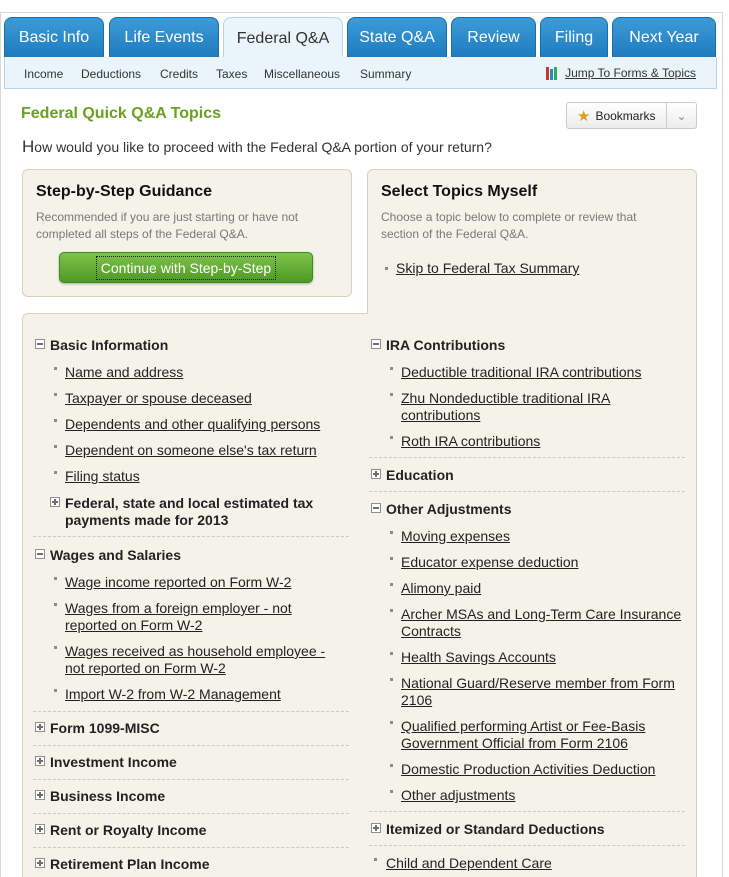 The height and width of the screenshot is (877, 729). Describe the element at coordinates (469, 863) in the screenshot. I see `topic-child-dependent-care: Child and Dependent Care` at that location.